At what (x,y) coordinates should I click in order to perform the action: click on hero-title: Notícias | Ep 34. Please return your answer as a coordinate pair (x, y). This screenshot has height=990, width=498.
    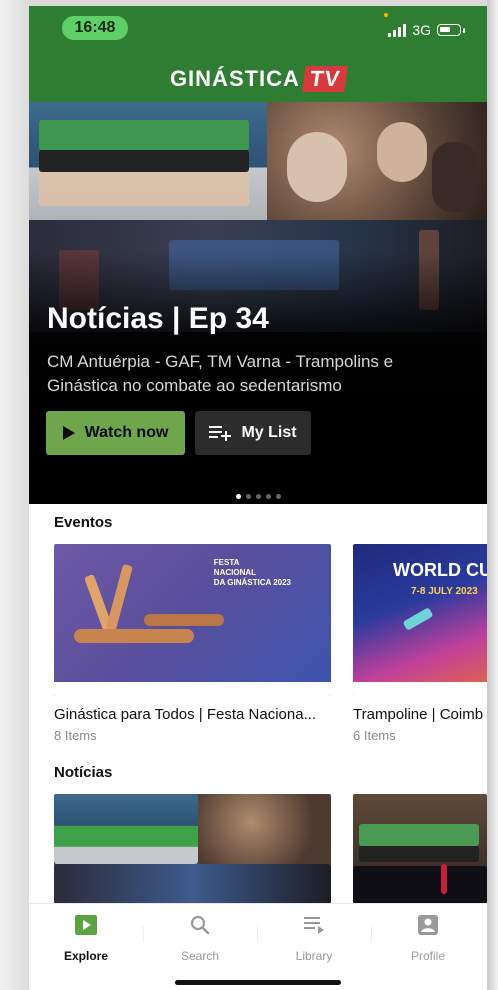
    Looking at the image, I should click on (158, 318).